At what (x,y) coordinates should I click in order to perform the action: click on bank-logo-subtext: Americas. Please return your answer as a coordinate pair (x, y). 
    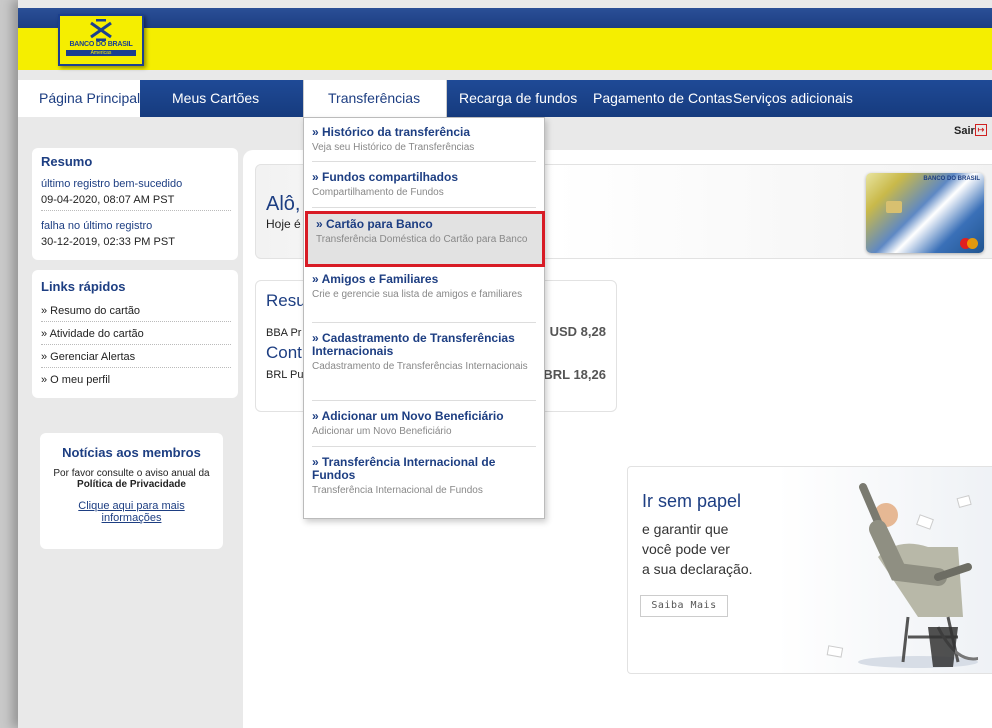
    Looking at the image, I should click on (101, 53).